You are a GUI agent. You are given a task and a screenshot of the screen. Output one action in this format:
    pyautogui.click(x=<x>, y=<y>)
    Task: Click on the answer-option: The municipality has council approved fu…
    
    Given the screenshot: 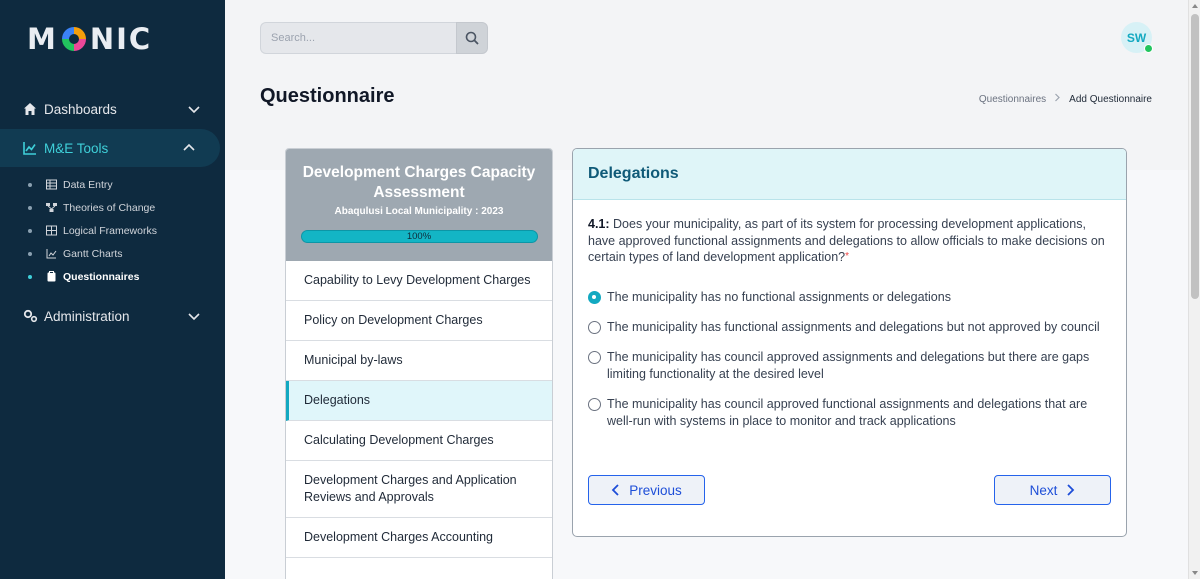 What is the action you would take?
    pyautogui.click(x=848, y=413)
    